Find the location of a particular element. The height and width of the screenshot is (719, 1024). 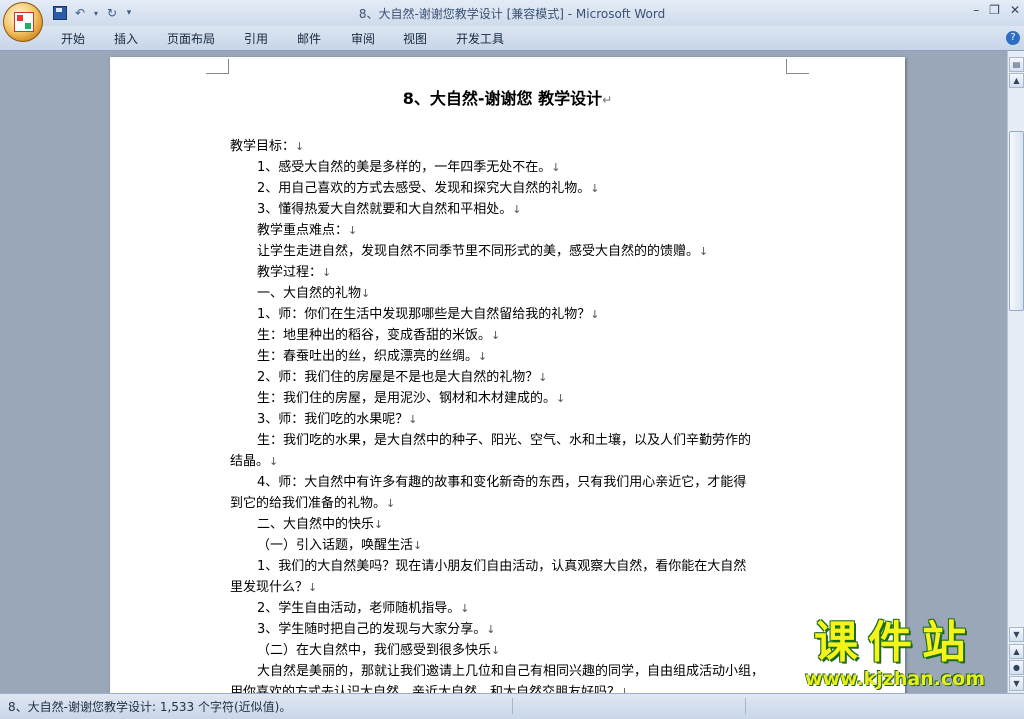

paragraph: 二、大自然中的快乐↓ is located at coordinates (320, 524).